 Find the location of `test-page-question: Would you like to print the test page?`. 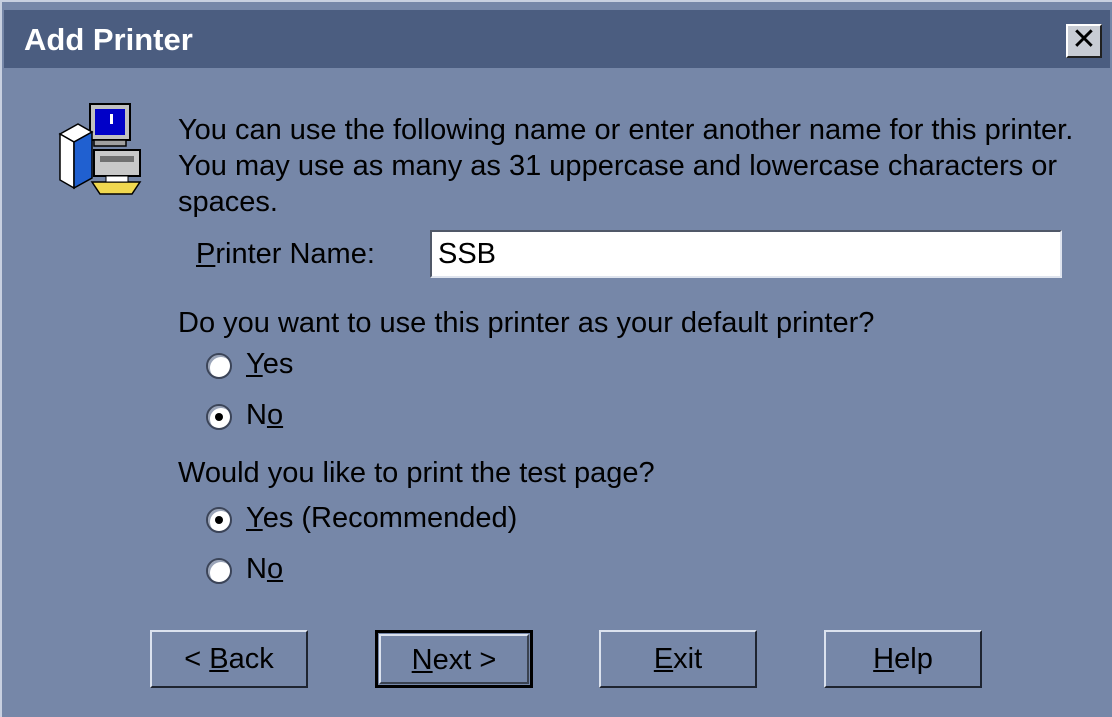

test-page-question: Would you like to print the test page? is located at coordinates (416, 473).